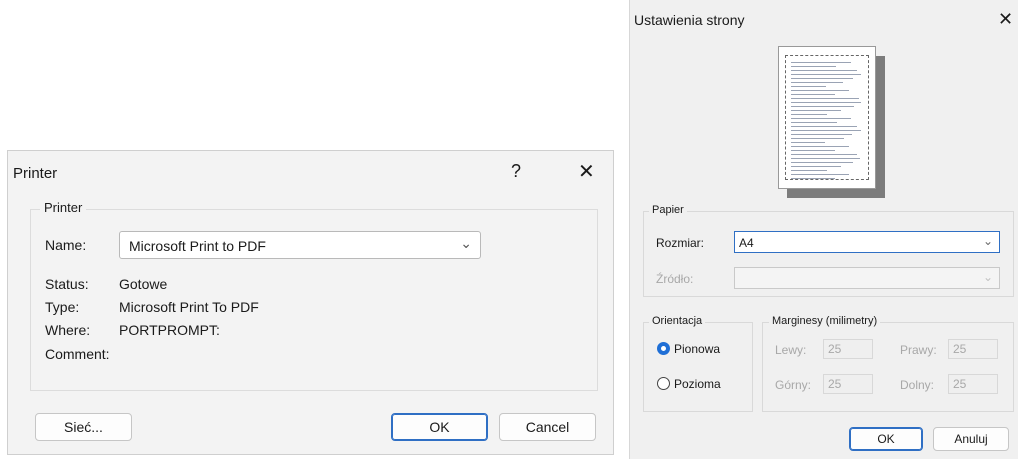 The height and width of the screenshot is (459, 1018). What do you see at coordinates (793, 385) in the screenshot?
I see `top-margin-label: Górny:` at bounding box center [793, 385].